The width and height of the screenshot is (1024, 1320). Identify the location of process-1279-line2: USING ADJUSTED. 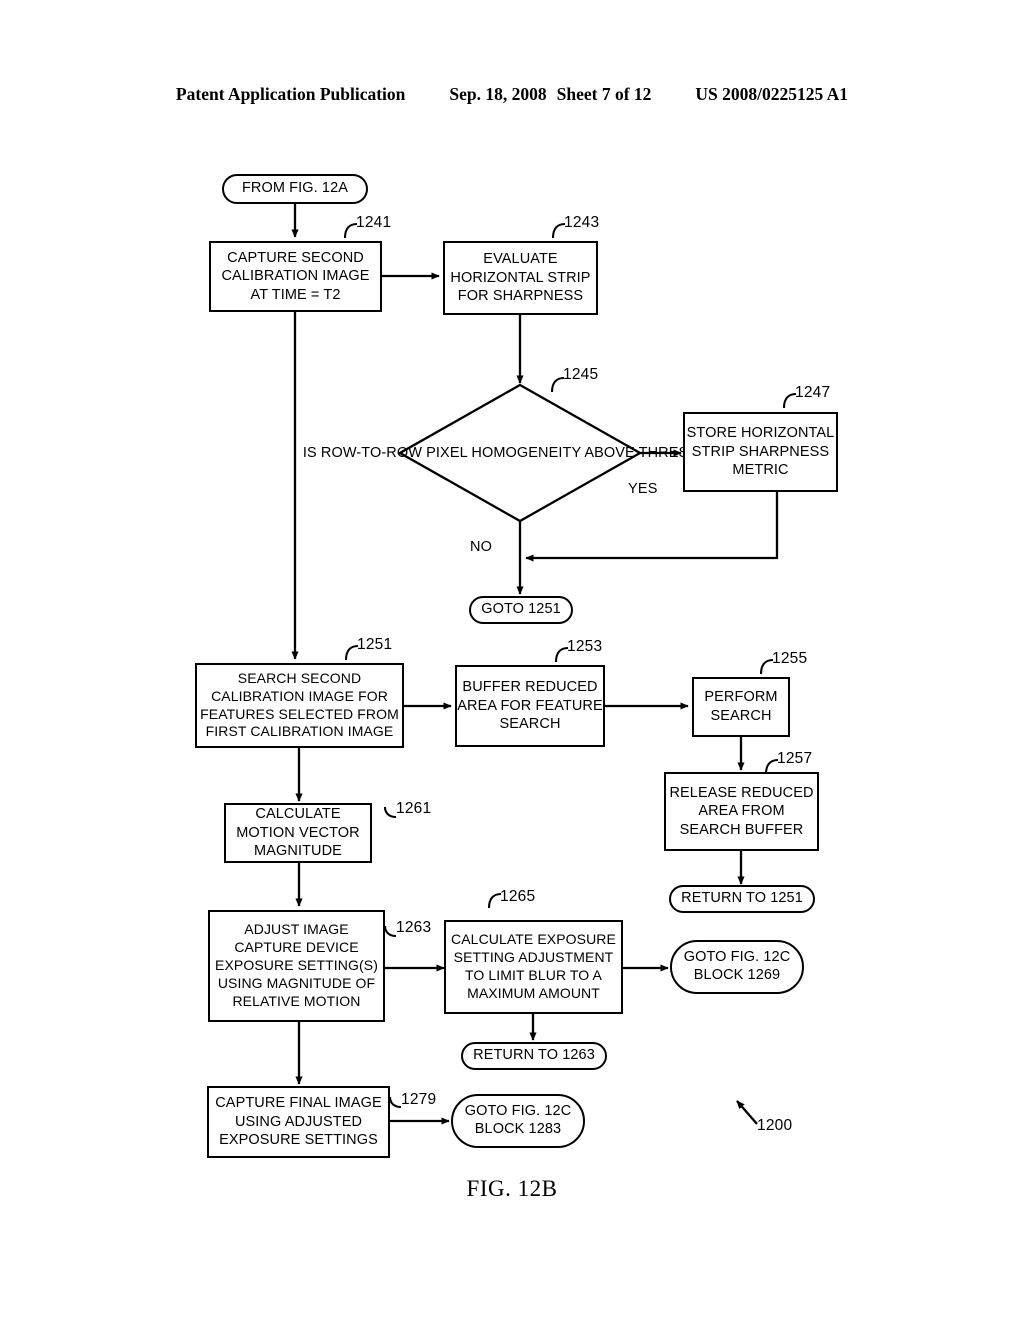
(298, 1121).